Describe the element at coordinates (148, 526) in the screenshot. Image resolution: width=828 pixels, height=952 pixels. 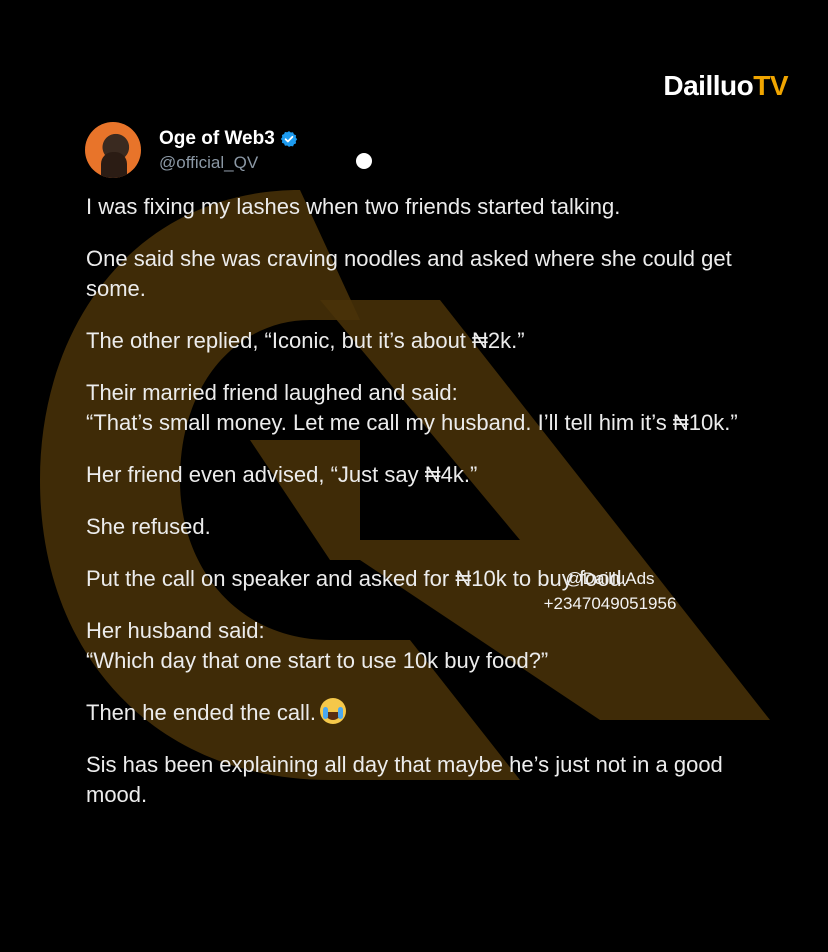
I see `tweet-paragraph-6: She refused.` at that location.